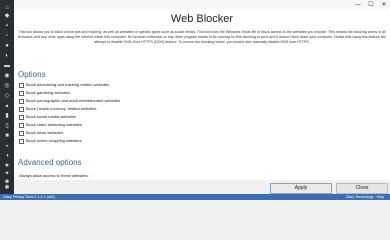 Image resolution: width=390 pixels, height=240 pixels. What do you see at coordinates (29, 197) in the screenshot?
I see `status-left: Glary Privacy Tools 1.1.0.1 (x64)` at bounding box center [29, 197].